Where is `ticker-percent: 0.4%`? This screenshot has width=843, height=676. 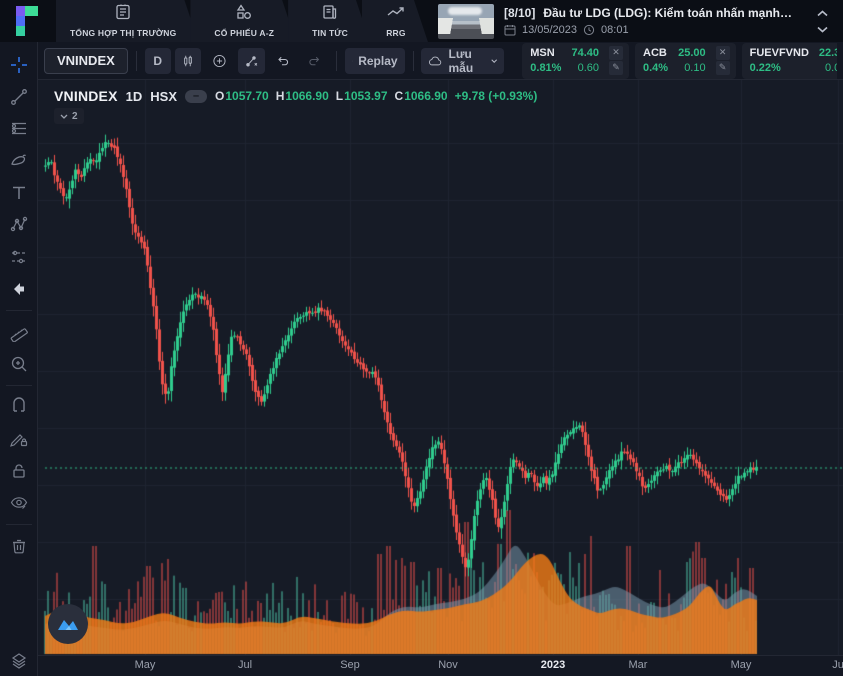
ticker-percent: 0.4% is located at coordinates (656, 67).